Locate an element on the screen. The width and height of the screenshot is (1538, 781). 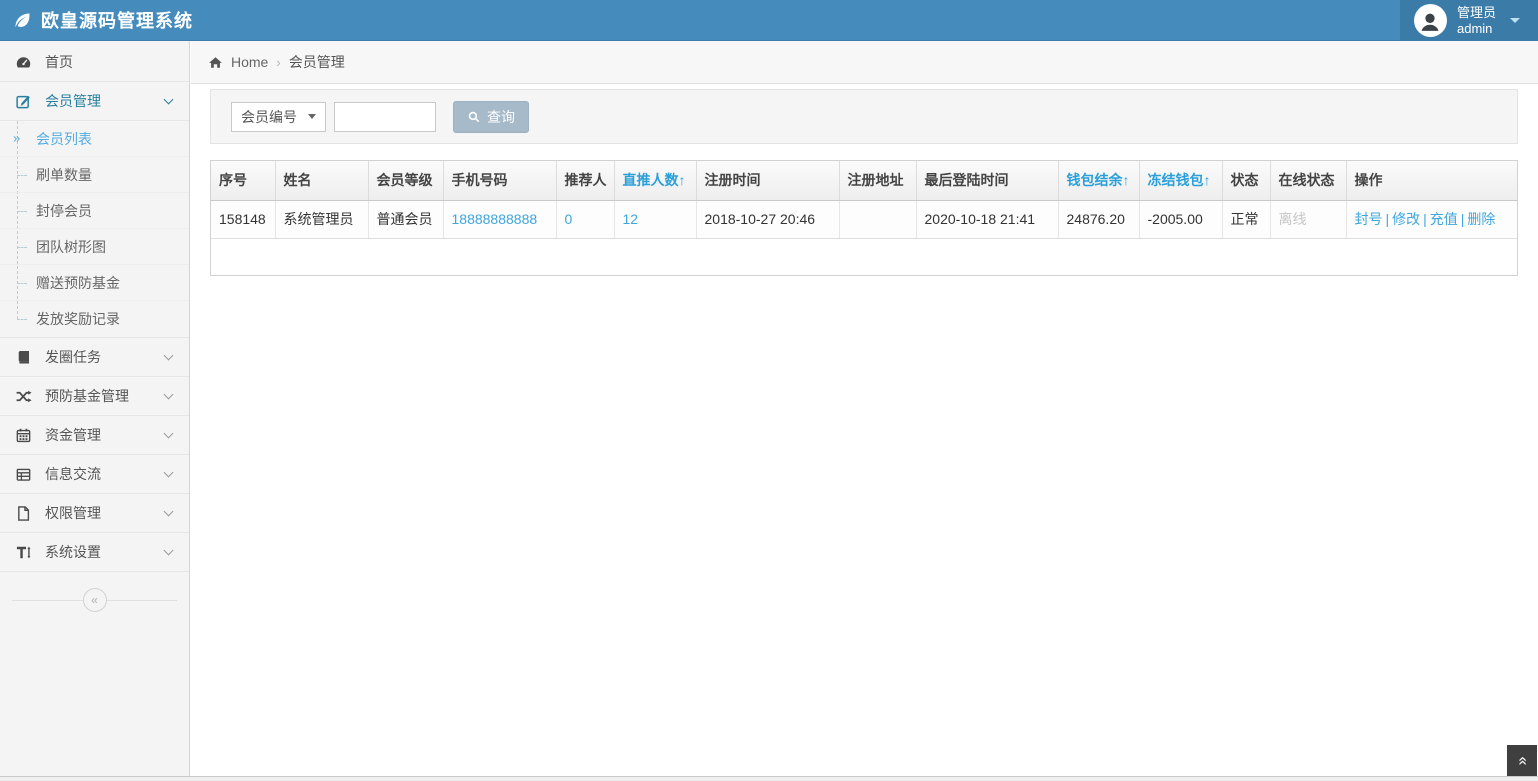
user-avatar is located at coordinates (1430, 20).